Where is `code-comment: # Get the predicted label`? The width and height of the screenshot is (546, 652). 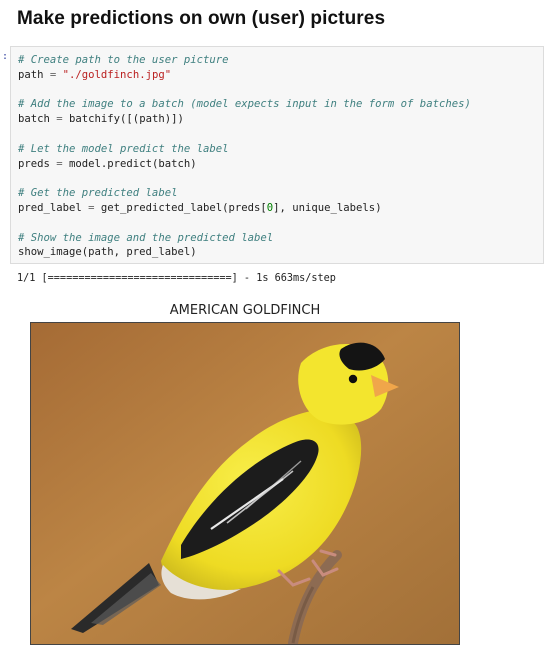
code-comment: # Get the predicted label is located at coordinates (98, 193).